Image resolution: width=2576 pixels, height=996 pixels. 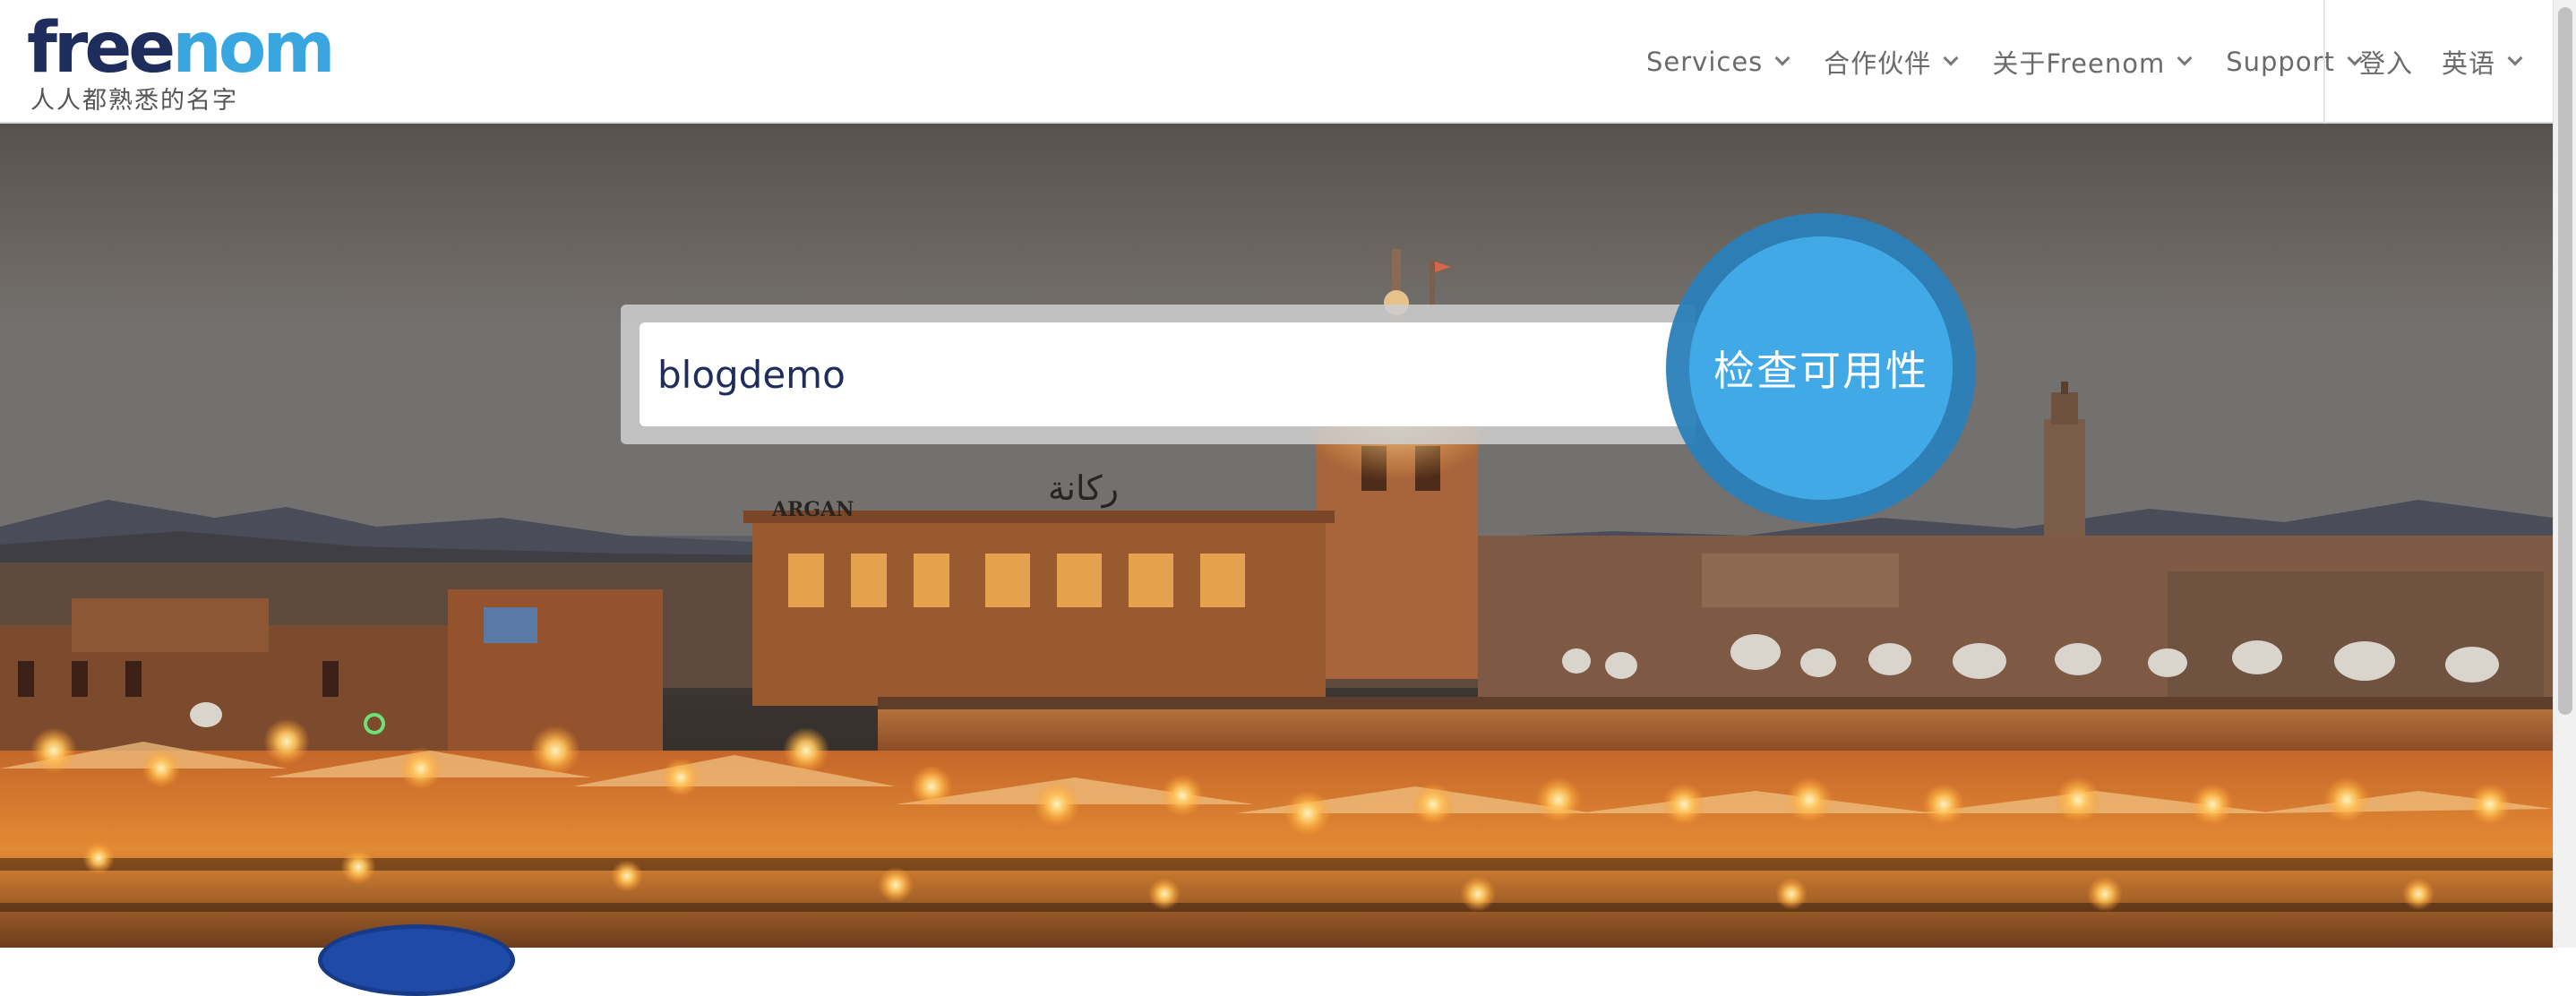 What do you see at coordinates (2079, 63) in the screenshot?
I see `nav-about-label: 关于Freenom` at bounding box center [2079, 63].